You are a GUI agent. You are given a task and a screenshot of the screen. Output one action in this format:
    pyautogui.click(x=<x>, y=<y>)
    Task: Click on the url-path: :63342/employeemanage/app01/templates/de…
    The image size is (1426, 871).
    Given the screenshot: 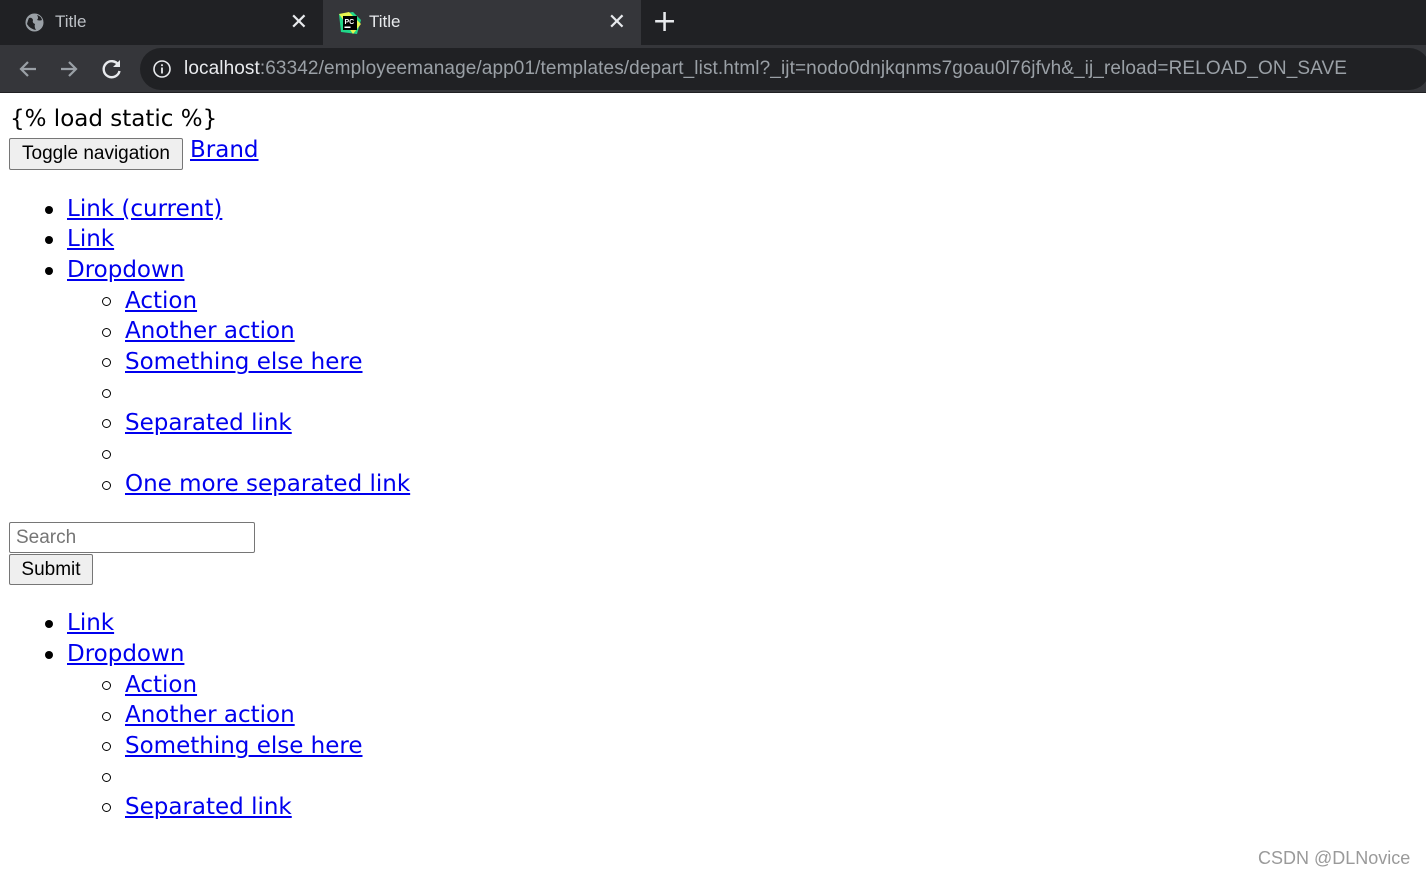 What is the action you would take?
    pyautogui.click(x=803, y=68)
    